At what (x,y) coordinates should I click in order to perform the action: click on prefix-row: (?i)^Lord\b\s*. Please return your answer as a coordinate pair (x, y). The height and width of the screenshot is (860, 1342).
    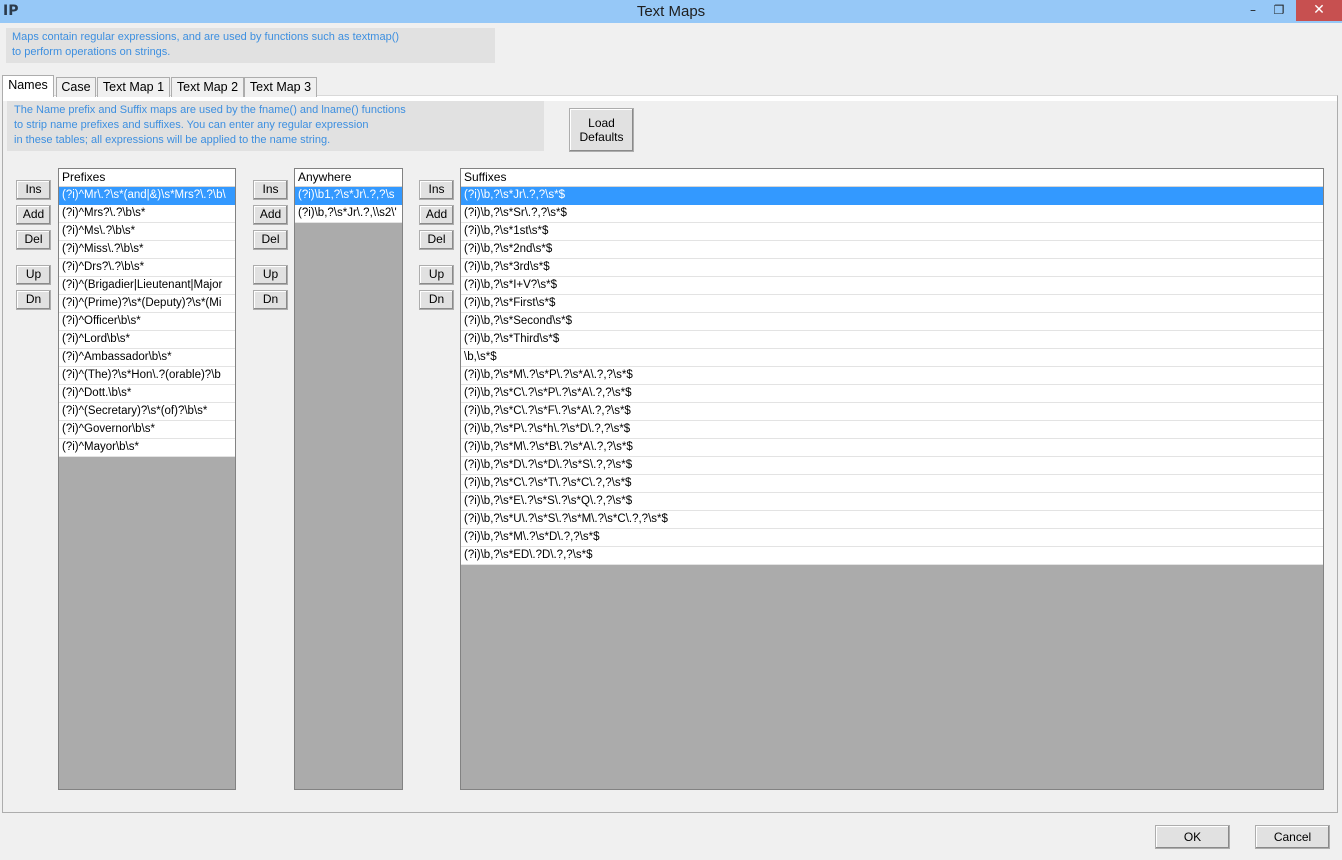
    Looking at the image, I should click on (147, 340).